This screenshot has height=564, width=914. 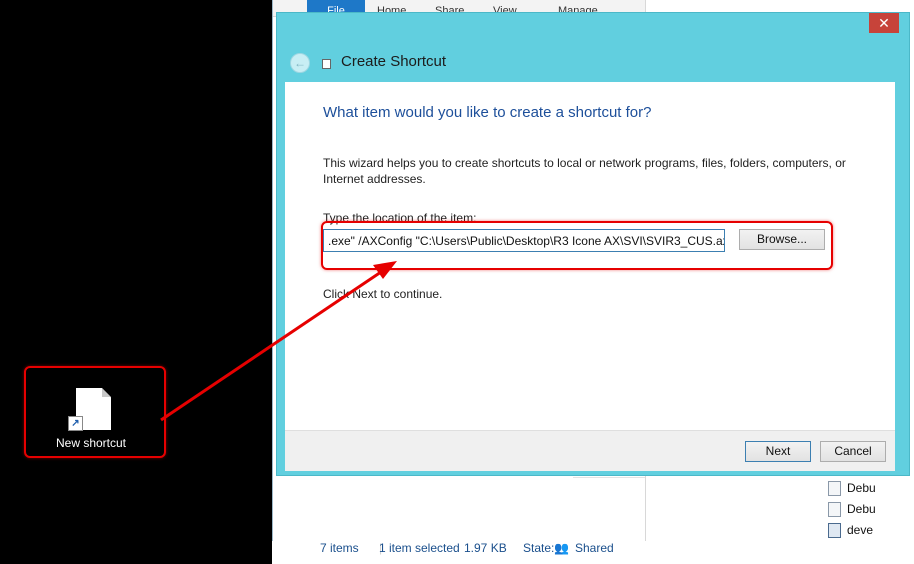 I want to click on back-arrow-icon: ←, so click(x=300, y=63).